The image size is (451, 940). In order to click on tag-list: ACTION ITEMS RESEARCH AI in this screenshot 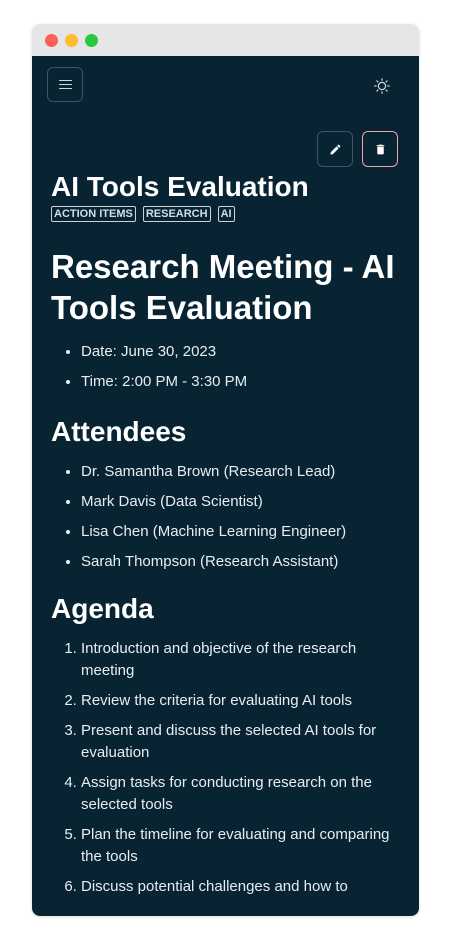, I will do `click(143, 214)`.